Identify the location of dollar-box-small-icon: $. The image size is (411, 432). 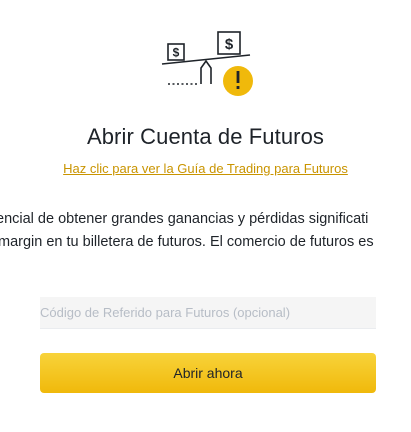
(176, 52).